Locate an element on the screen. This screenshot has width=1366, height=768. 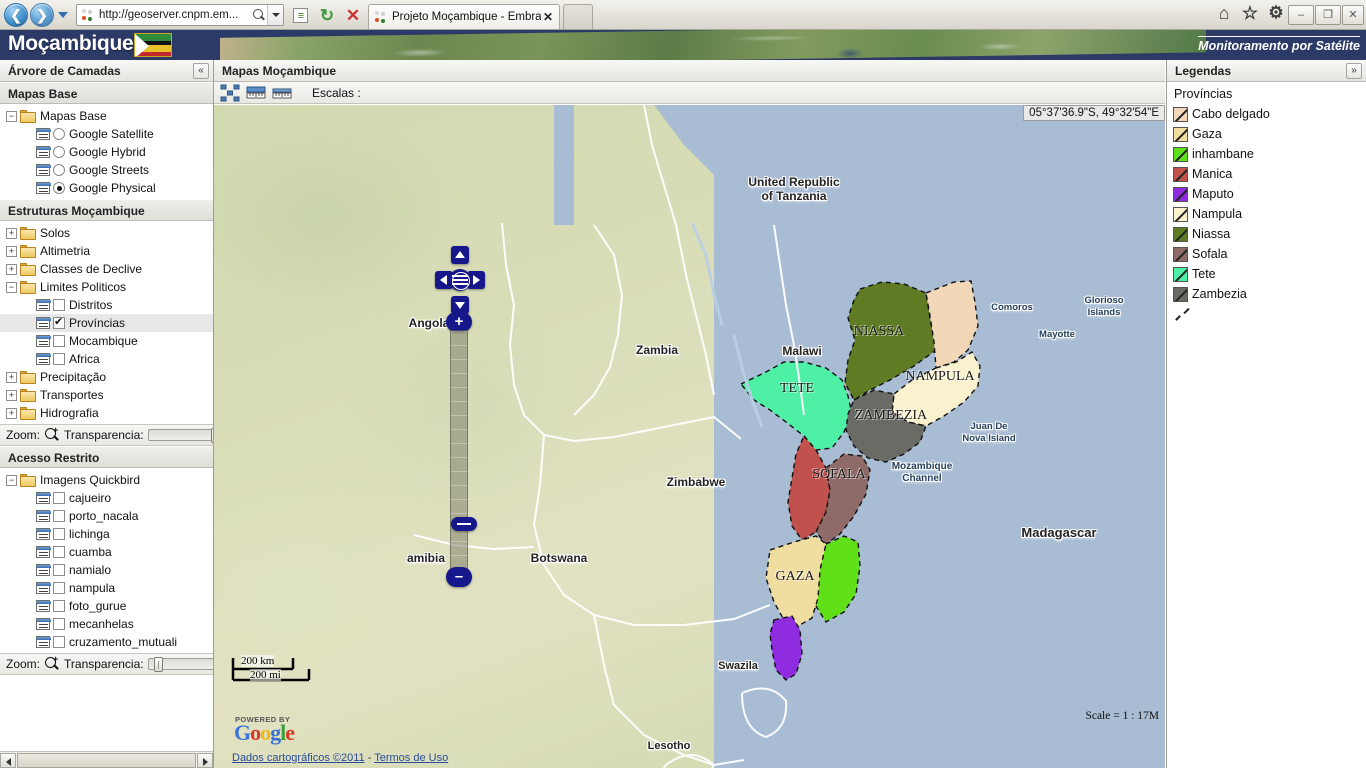
forward-button: ❯ is located at coordinates (42, 15).